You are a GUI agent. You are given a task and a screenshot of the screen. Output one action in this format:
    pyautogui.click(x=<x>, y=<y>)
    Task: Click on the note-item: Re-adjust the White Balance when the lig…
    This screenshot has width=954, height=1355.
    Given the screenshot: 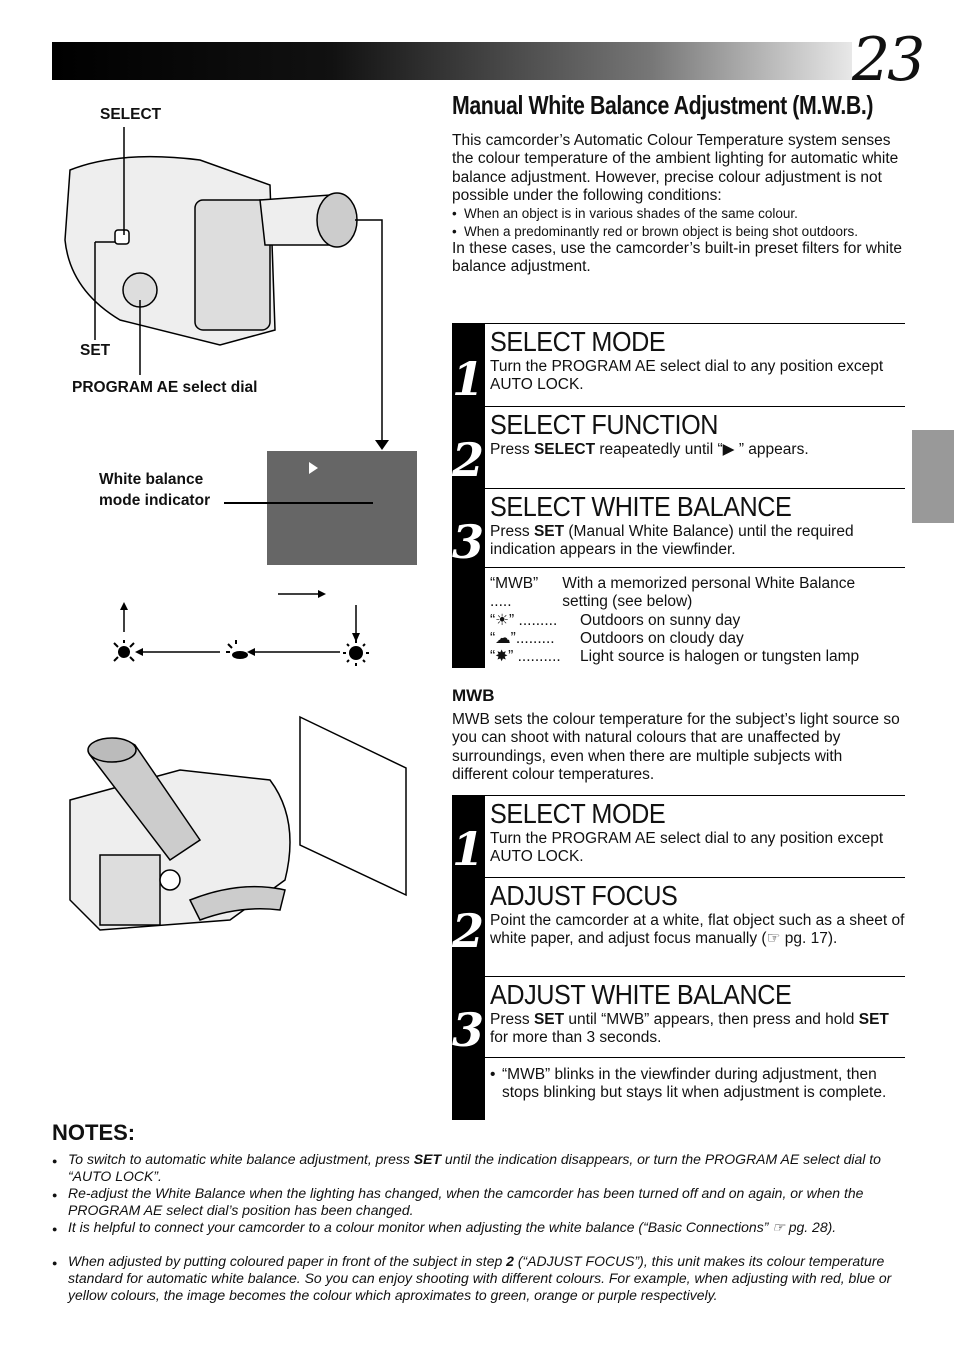 What is the action you would take?
    pyautogui.click(x=477, y=1202)
    